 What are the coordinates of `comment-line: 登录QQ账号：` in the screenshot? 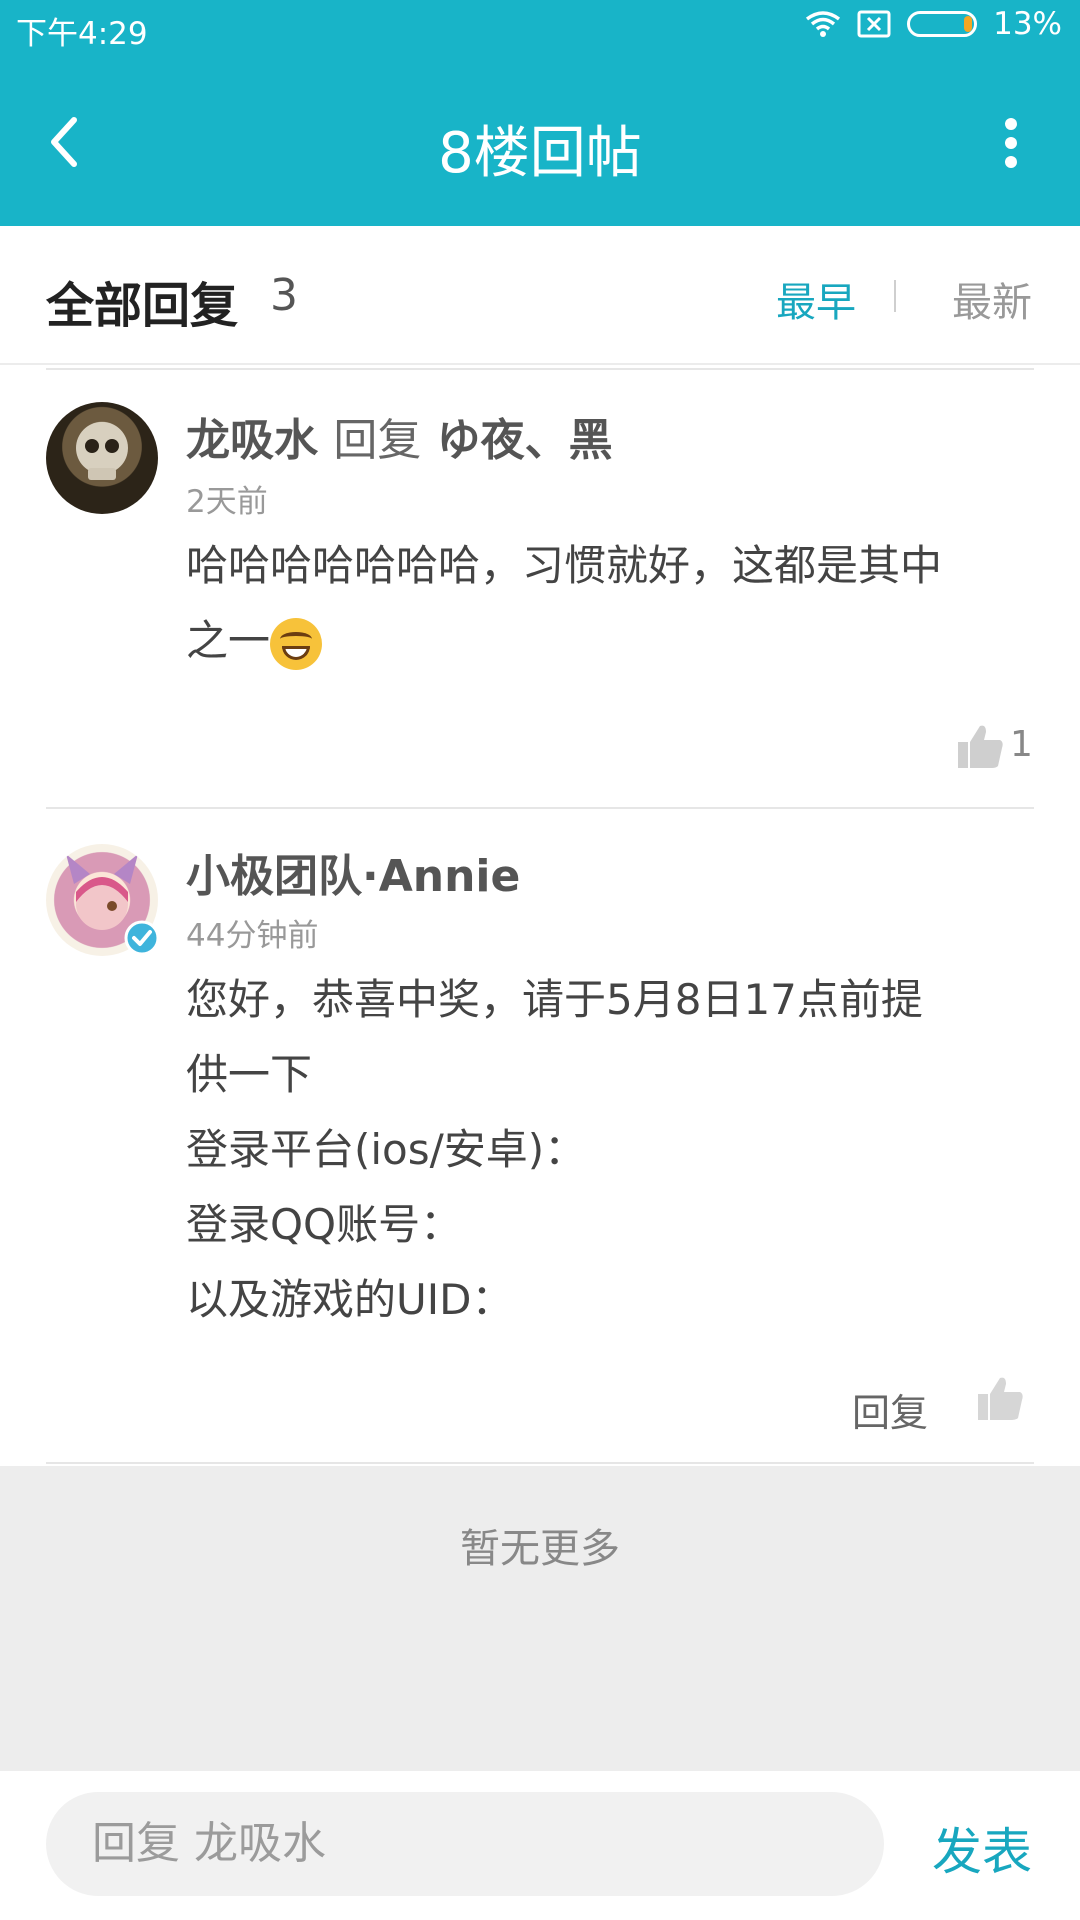 It's located at (324, 1224).